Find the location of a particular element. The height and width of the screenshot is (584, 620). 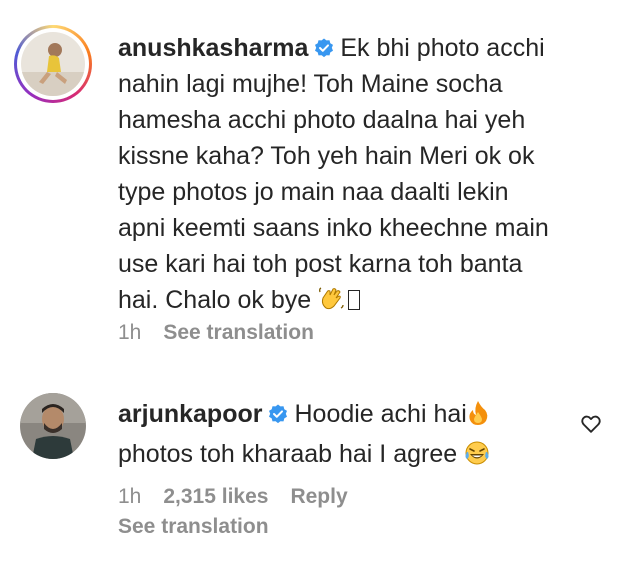

comment-line: nahin lagi mujhe! Toh Maine socha is located at coordinates (310, 84).